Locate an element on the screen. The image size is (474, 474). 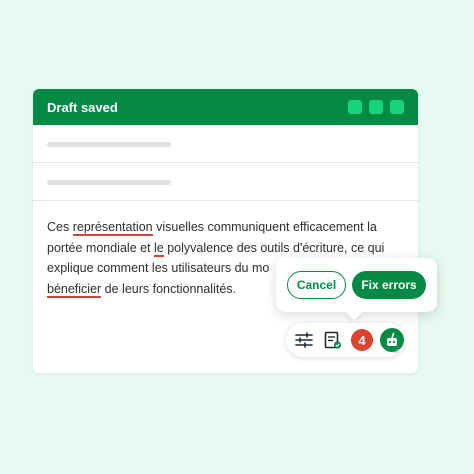
assistant-toolbar: 4 is located at coordinates (345, 340).